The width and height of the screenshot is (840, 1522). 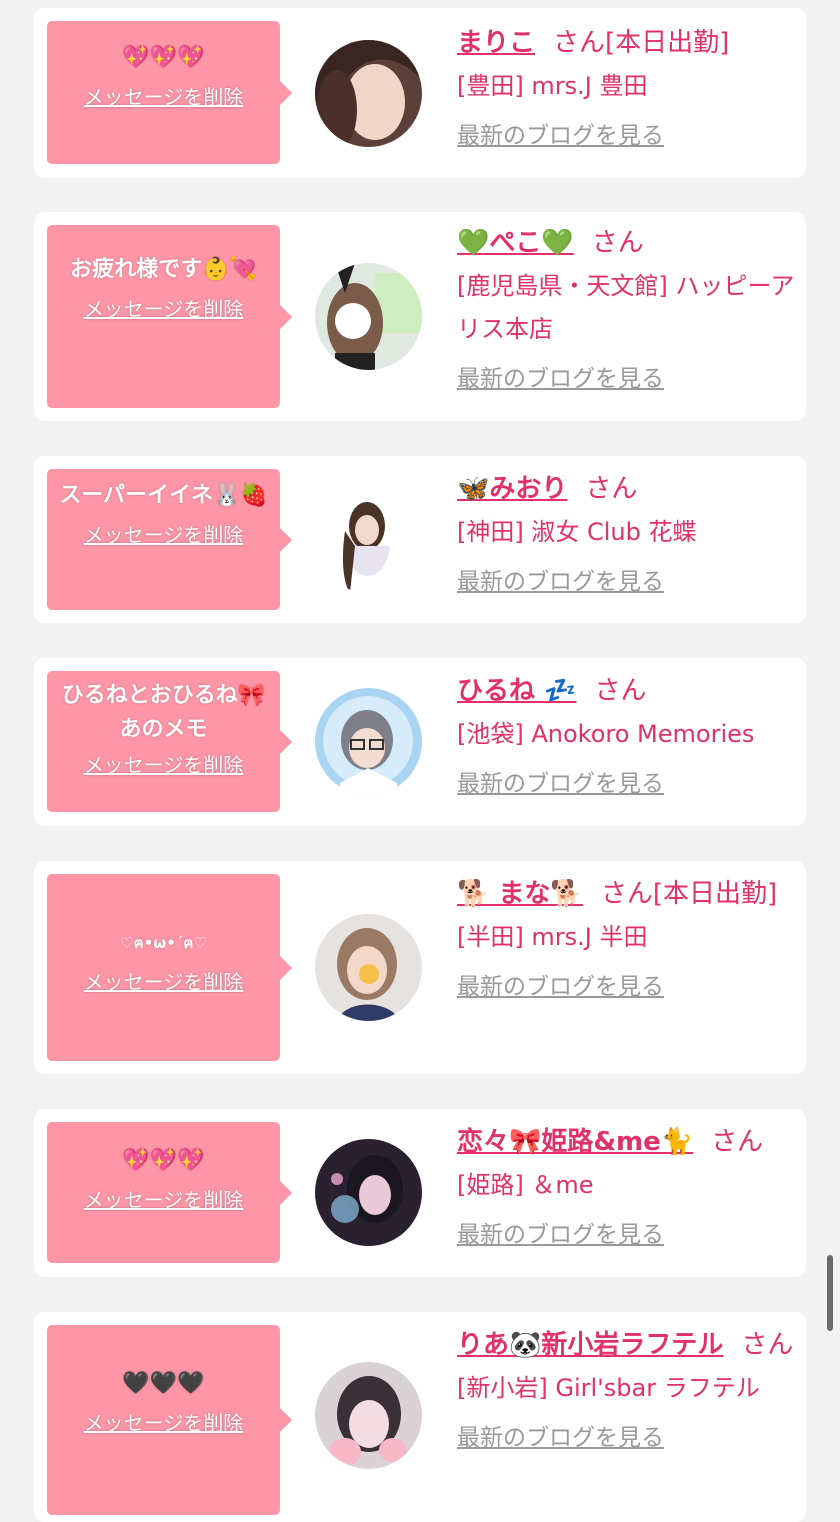 I want to click on member-info: 💚ぺこ💚 さん [鹿児島県・天文館] ハッピーアリス本店 最新のブログを見る, so click(x=627, y=310).